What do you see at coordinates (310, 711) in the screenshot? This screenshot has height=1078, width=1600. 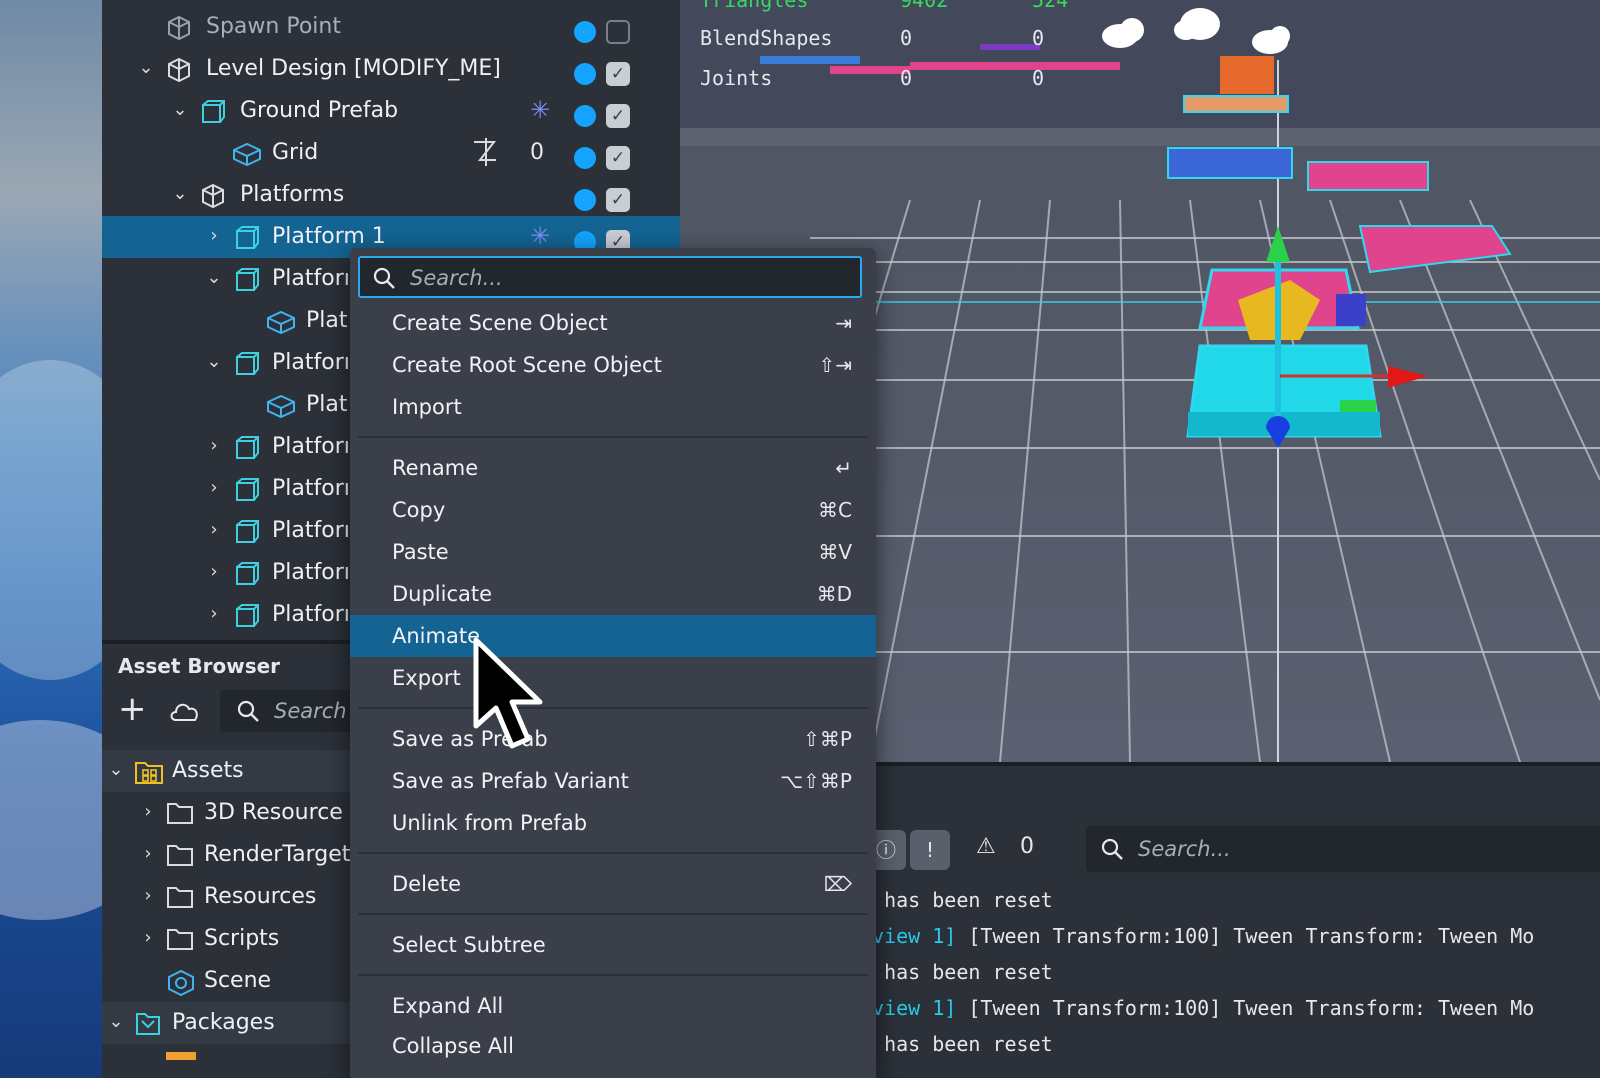 I see `search-placeholder: Search` at bounding box center [310, 711].